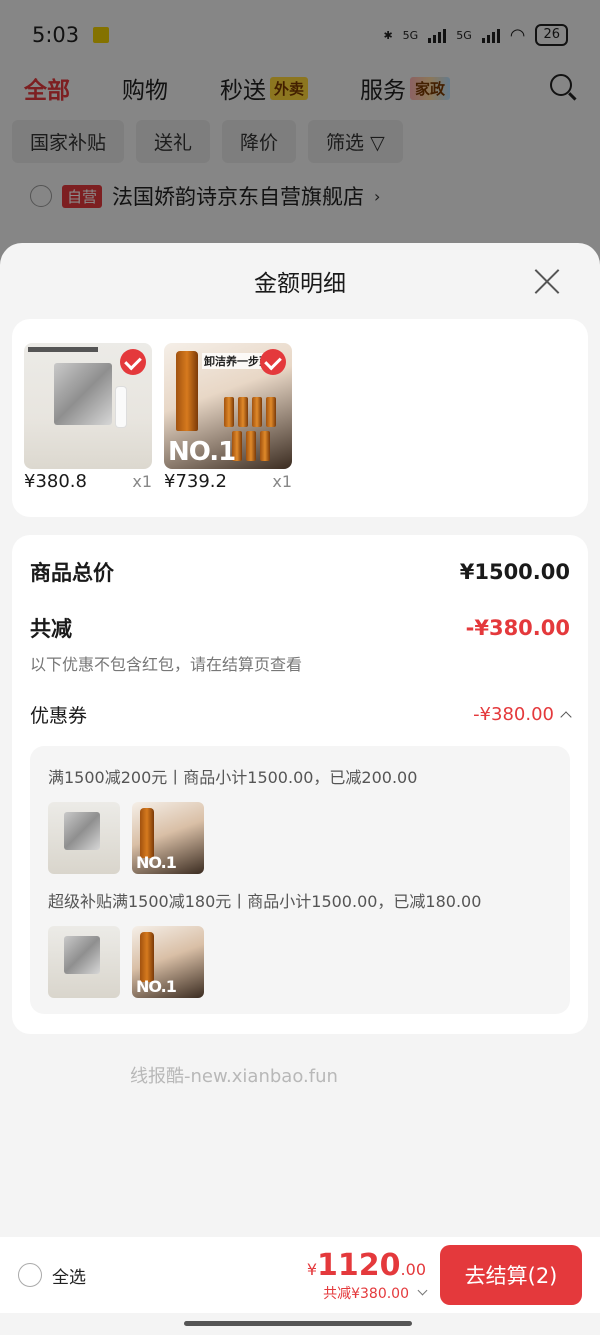 The width and height of the screenshot is (600, 1335). I want to click on total-price-row: 商品总价 ¥1500.00, so click(300, 572).